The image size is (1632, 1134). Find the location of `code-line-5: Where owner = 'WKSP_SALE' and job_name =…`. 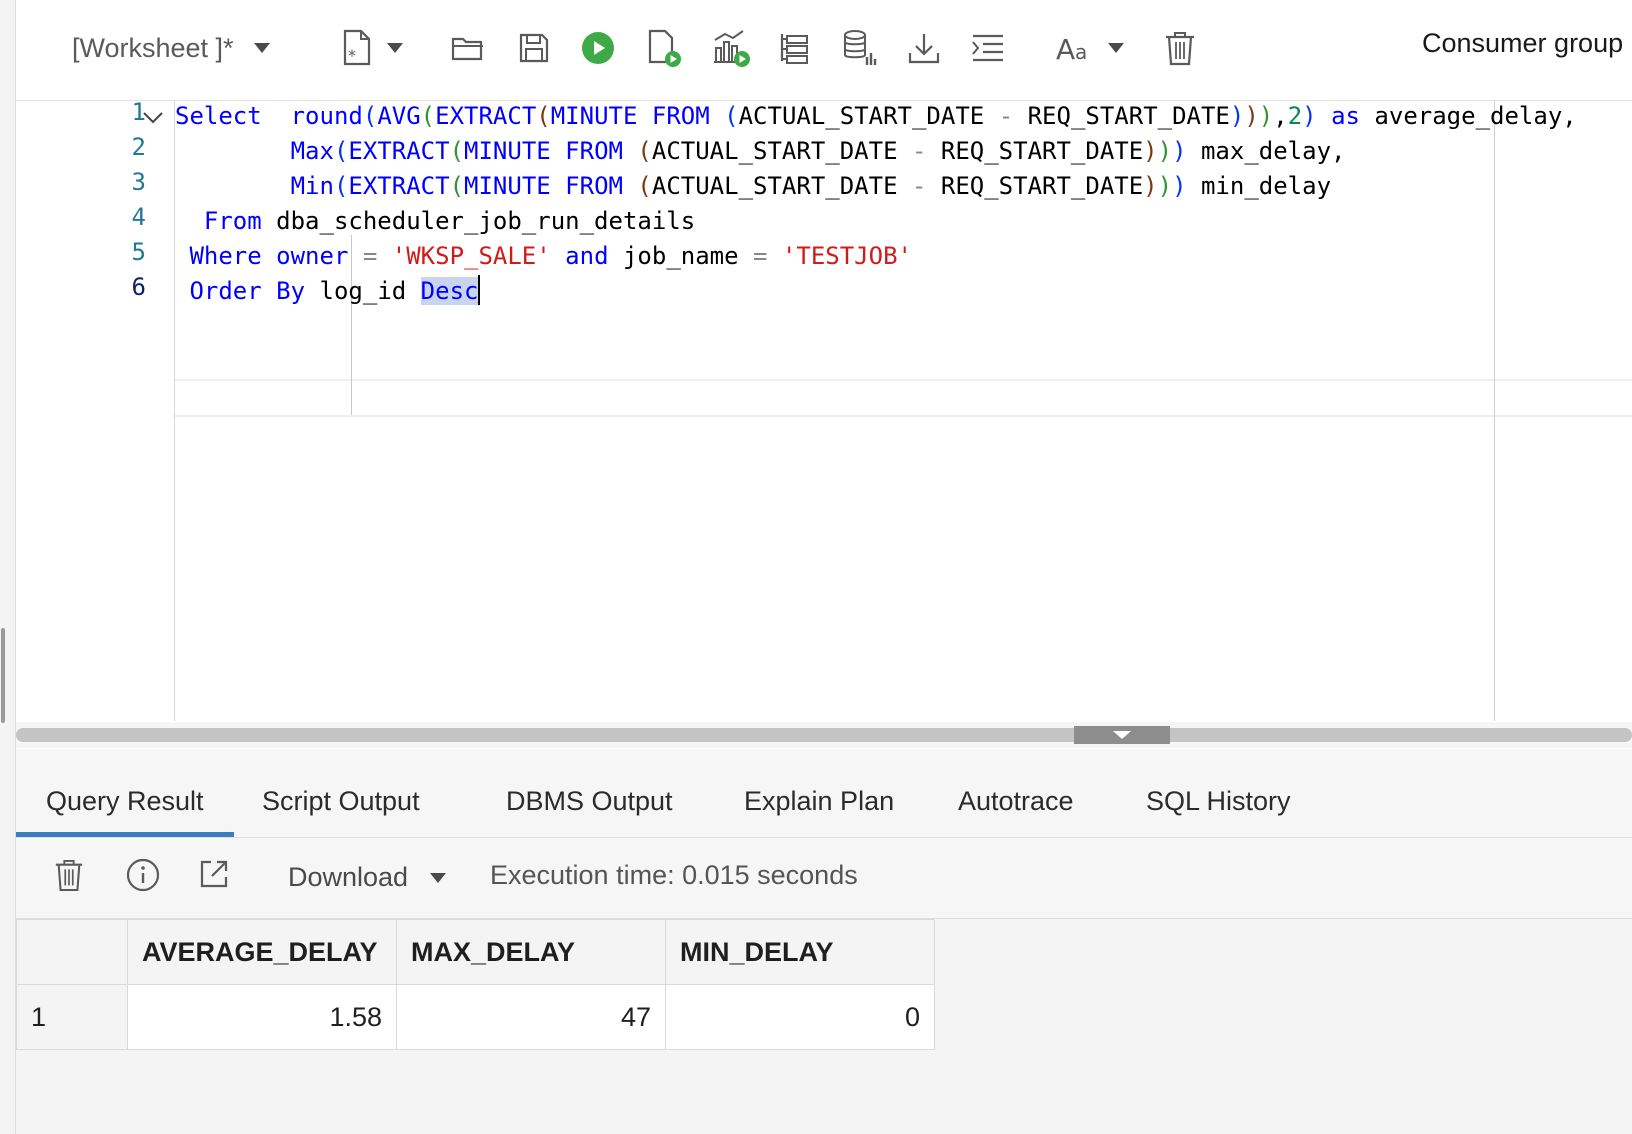

code-line-5: Where owner = 'WKSP_SALE' and job_name =… is located at coordinates (543, 256).